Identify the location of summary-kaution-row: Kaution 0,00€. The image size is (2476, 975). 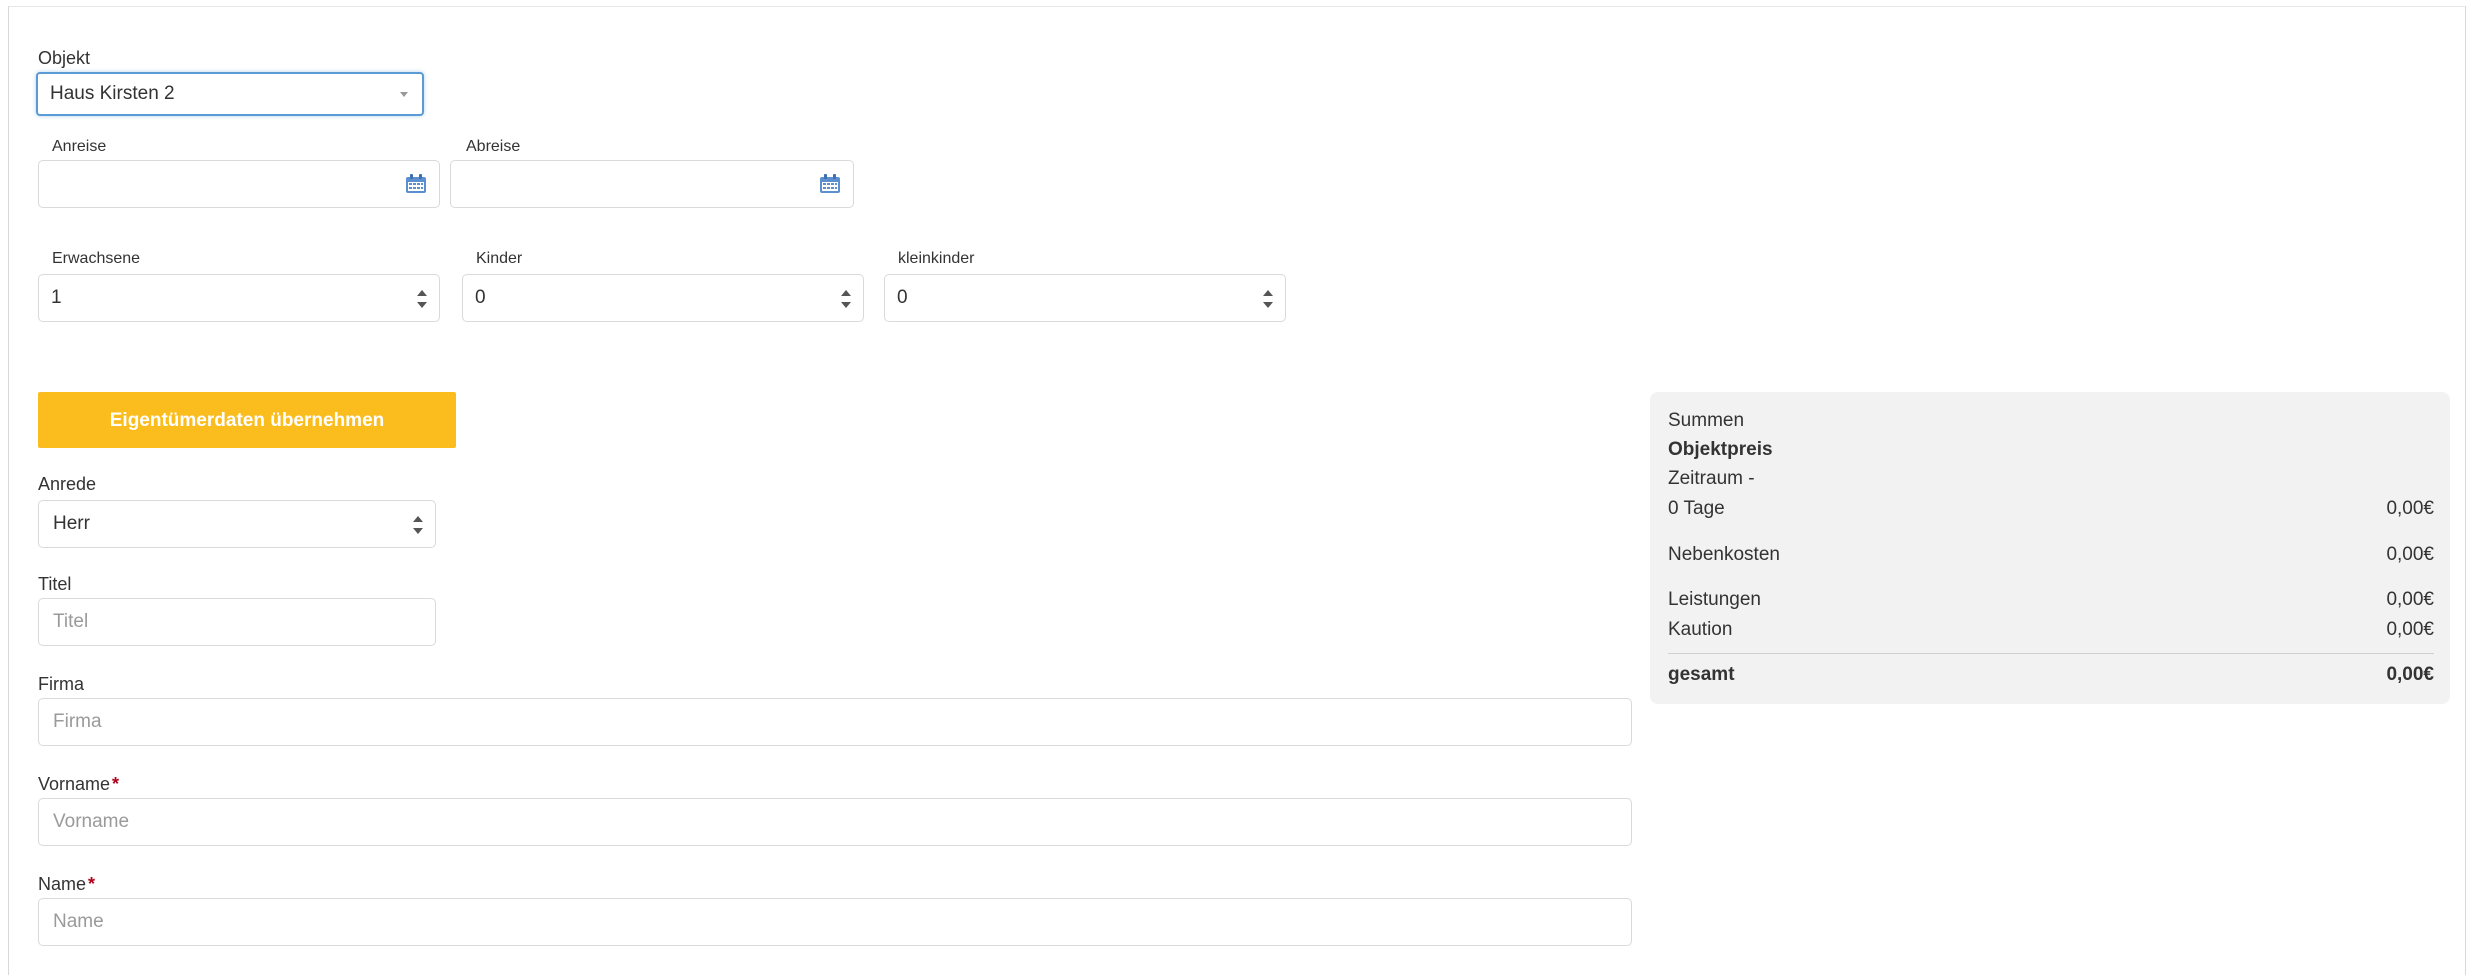
(2051, 629).